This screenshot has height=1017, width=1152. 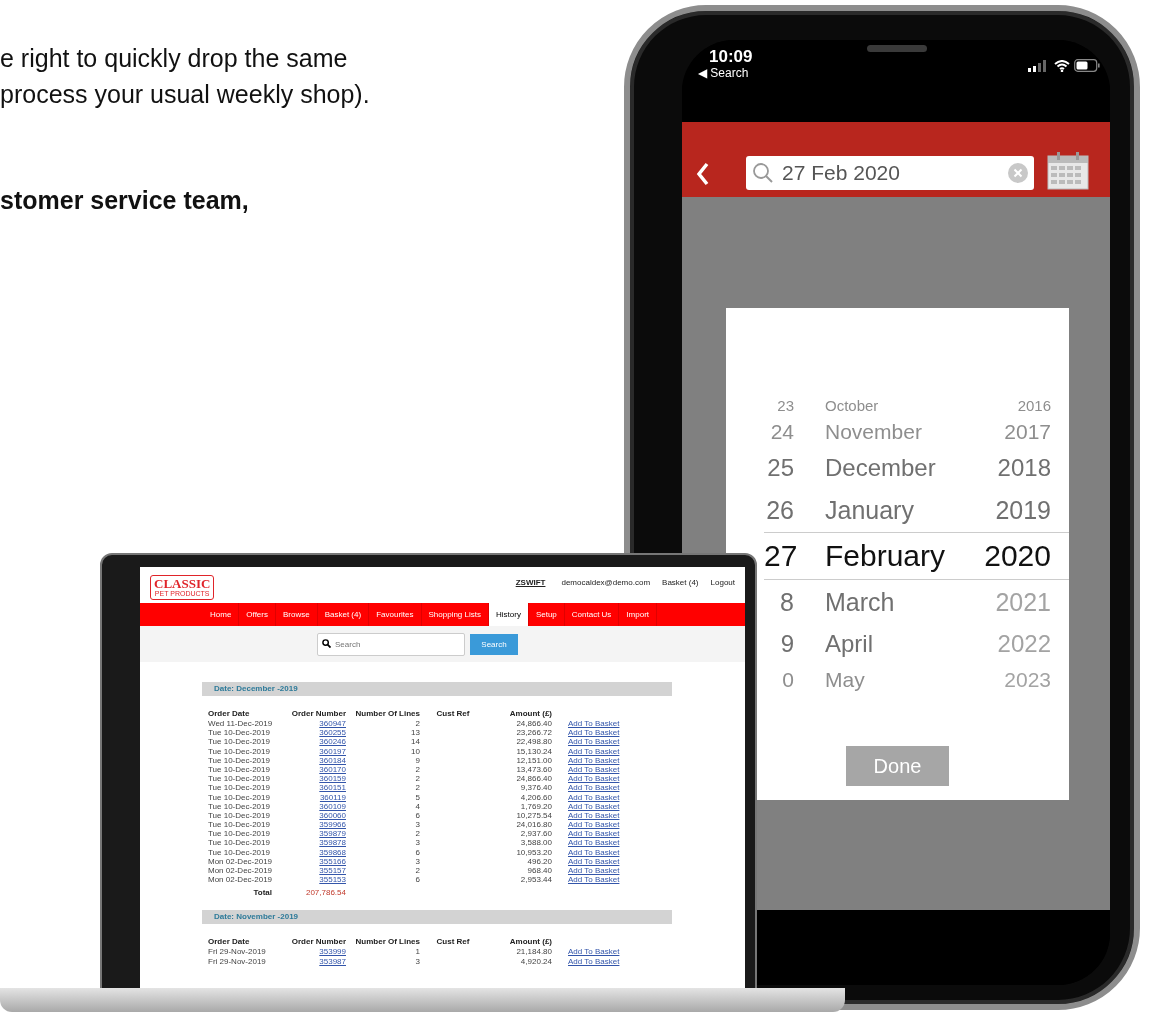 What do you see at coordinates (535, 797) in the screenshot?
I see `table-cell-text: 4,206.60` at bounding box center [535, 797].